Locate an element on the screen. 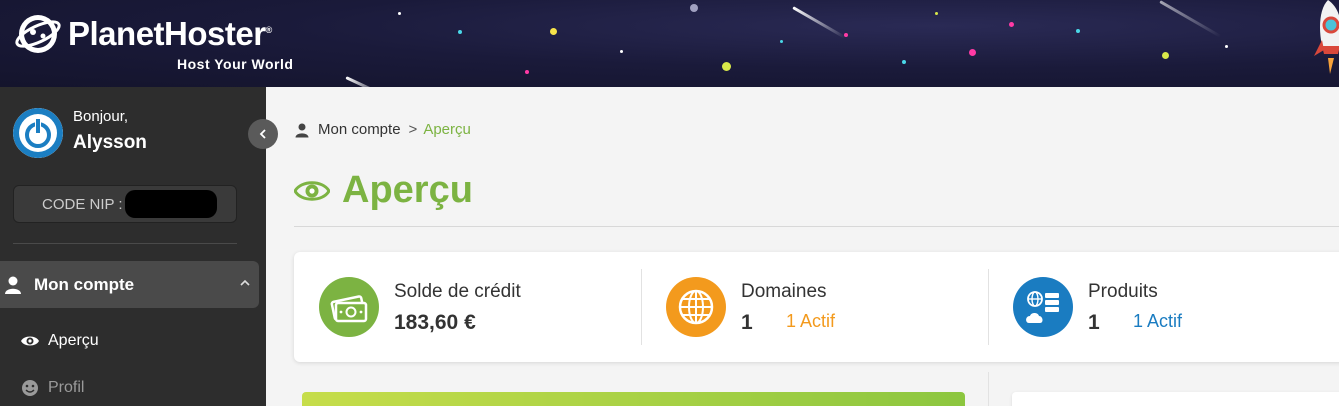 Image resolution: width=1339 pixels, height=406 pixels. breadcrumb-root: Mon compte is located at coordinates (359, 129).